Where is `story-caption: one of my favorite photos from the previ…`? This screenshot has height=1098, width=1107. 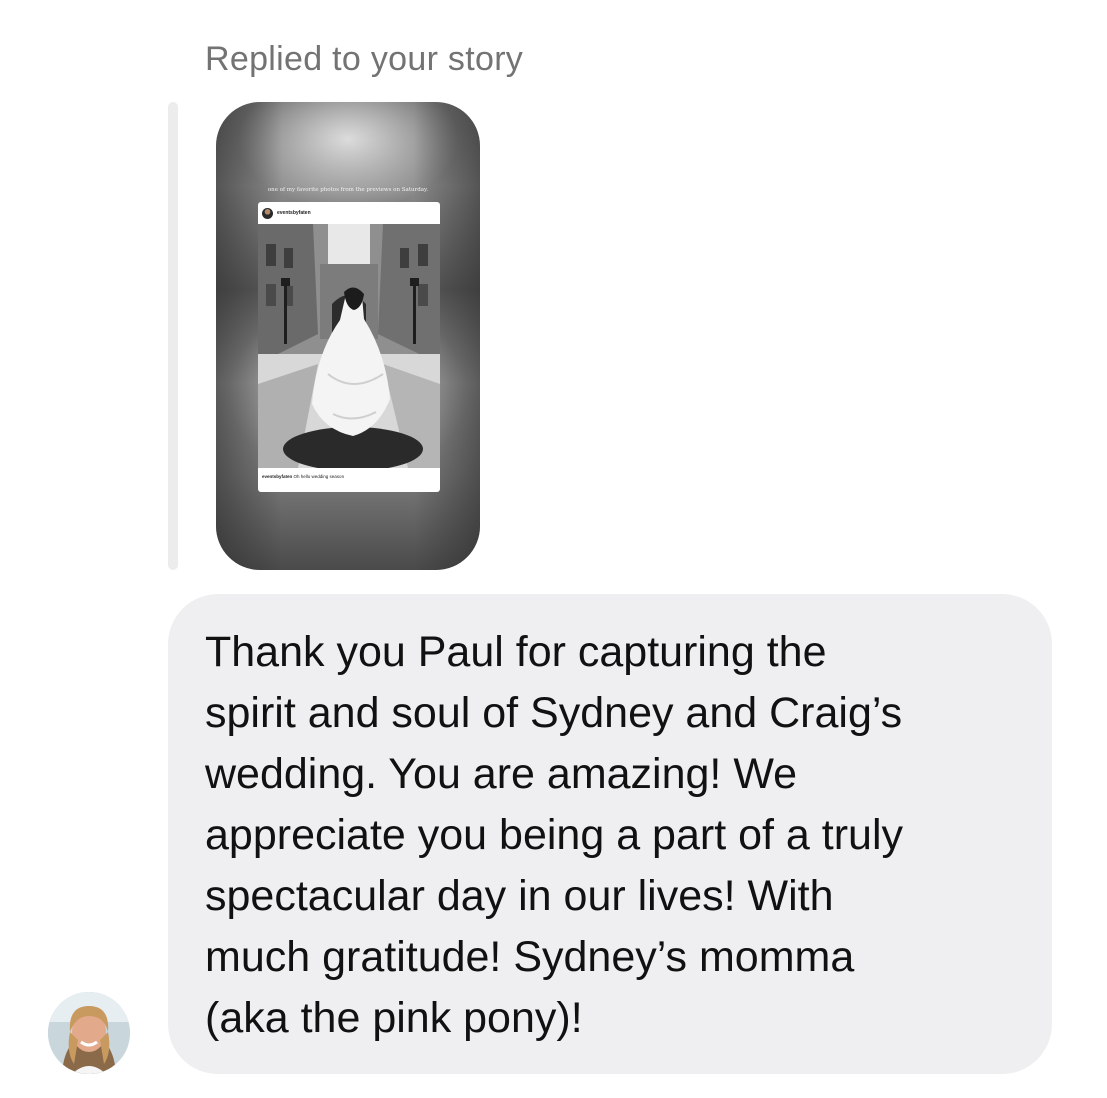 story-caption: one of my favorite photos from the previ… is located at coordinates (348, 190).